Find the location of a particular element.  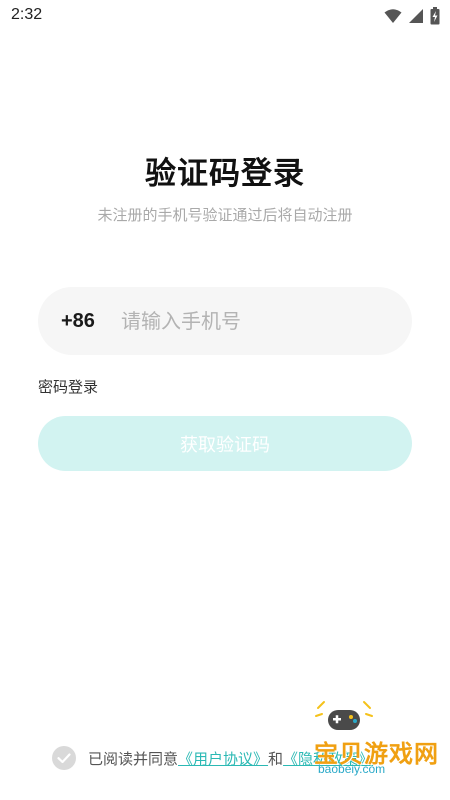

phone-input is located at coordinates (256, 321).